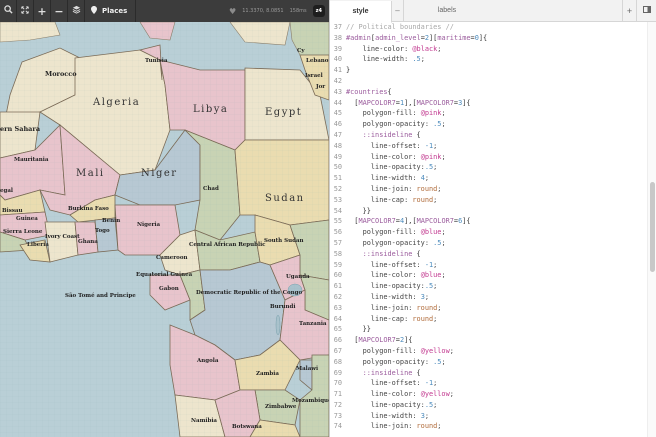 Image resolution: width=656 pixels, height=437 pixels. Describe the element at coordinates (431, 275) in the screenshot. I see `code-token: @blue` at that location.